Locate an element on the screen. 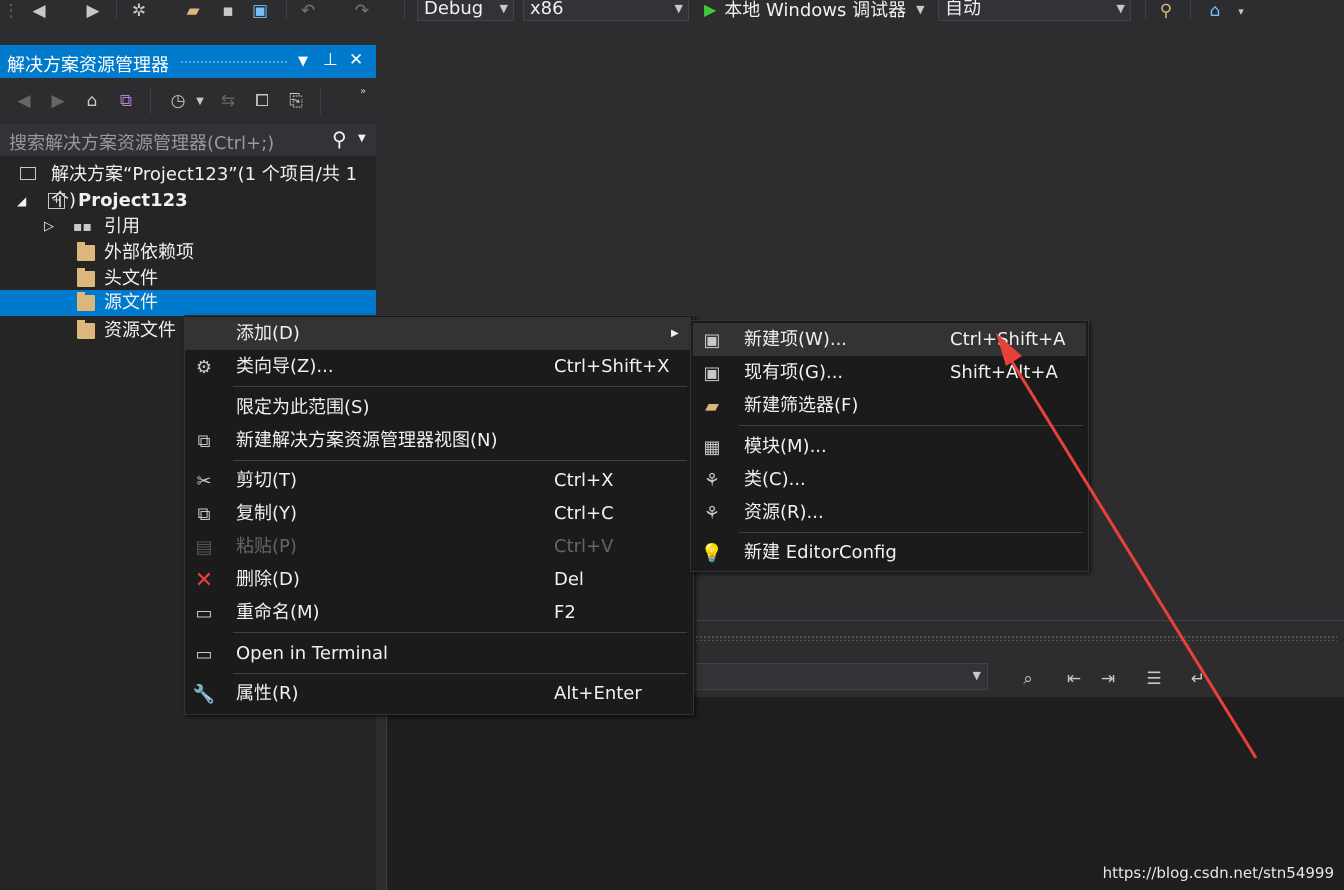 This screenshot has width=1344, height=890. annotation-arrow is located at coordinates (1127, 546).